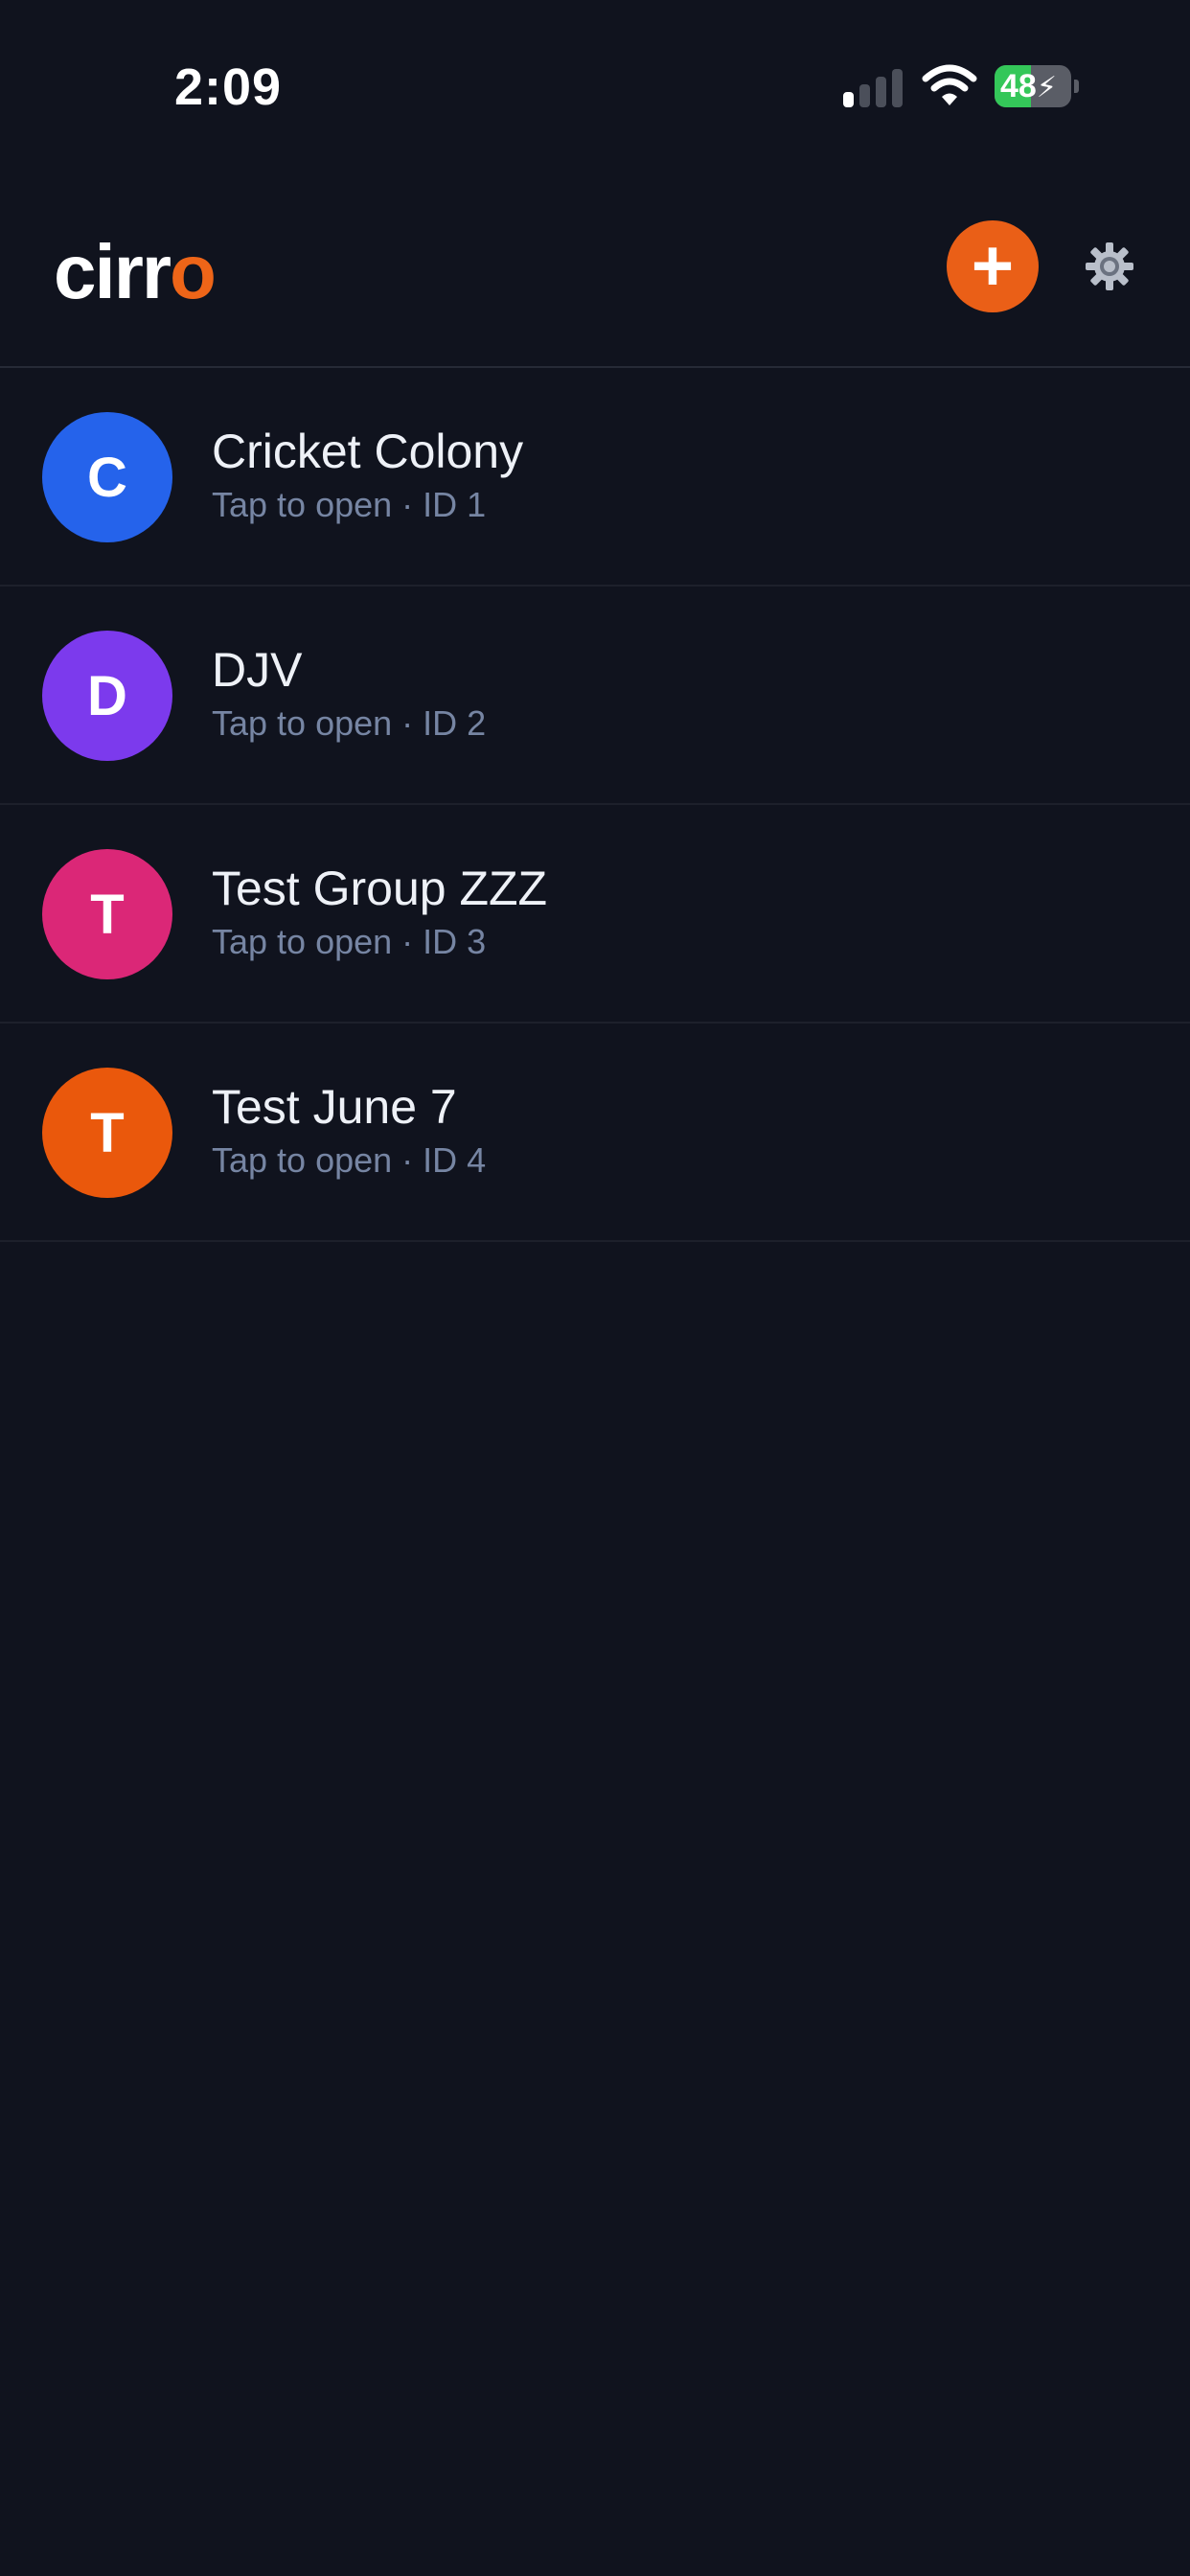 The width and height of the screenshot is (1190, 2576). I want to click on cellular-signal-icon, so click(873, 87).